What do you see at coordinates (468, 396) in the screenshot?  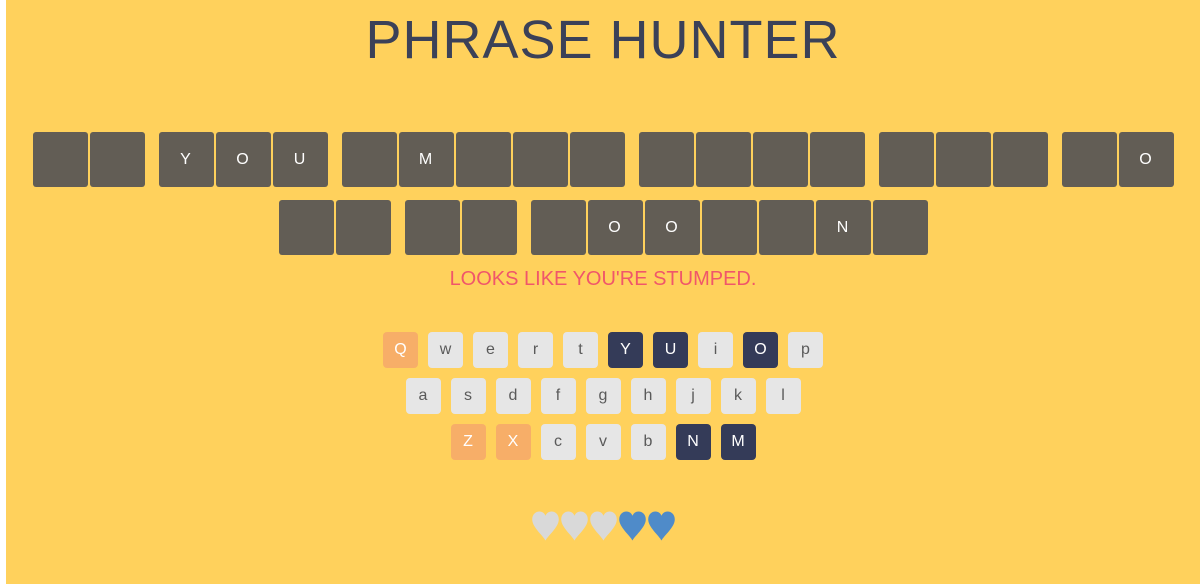 I see `key-s-button: s` at bounding box center [468, 396].